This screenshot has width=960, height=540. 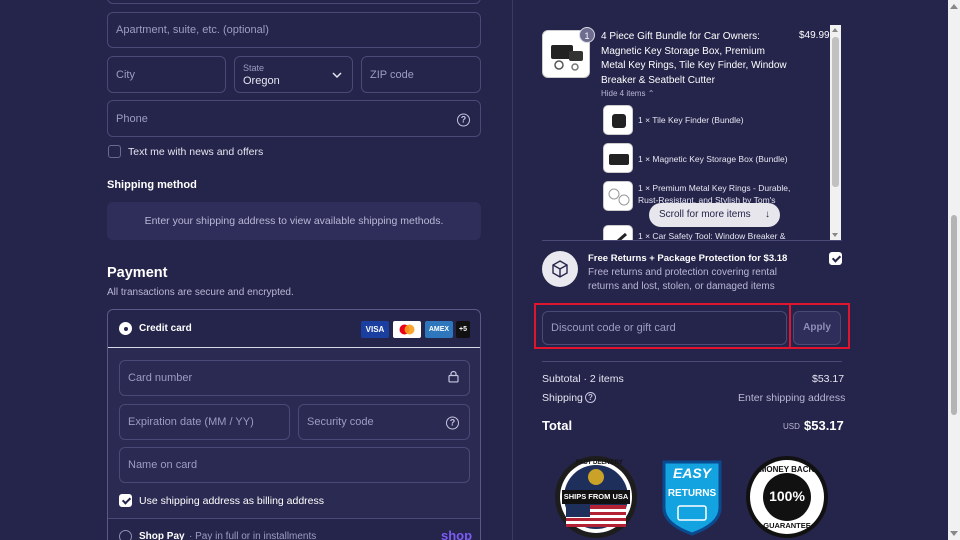 I want to click on city-field: City, so click(x=166, y=74).